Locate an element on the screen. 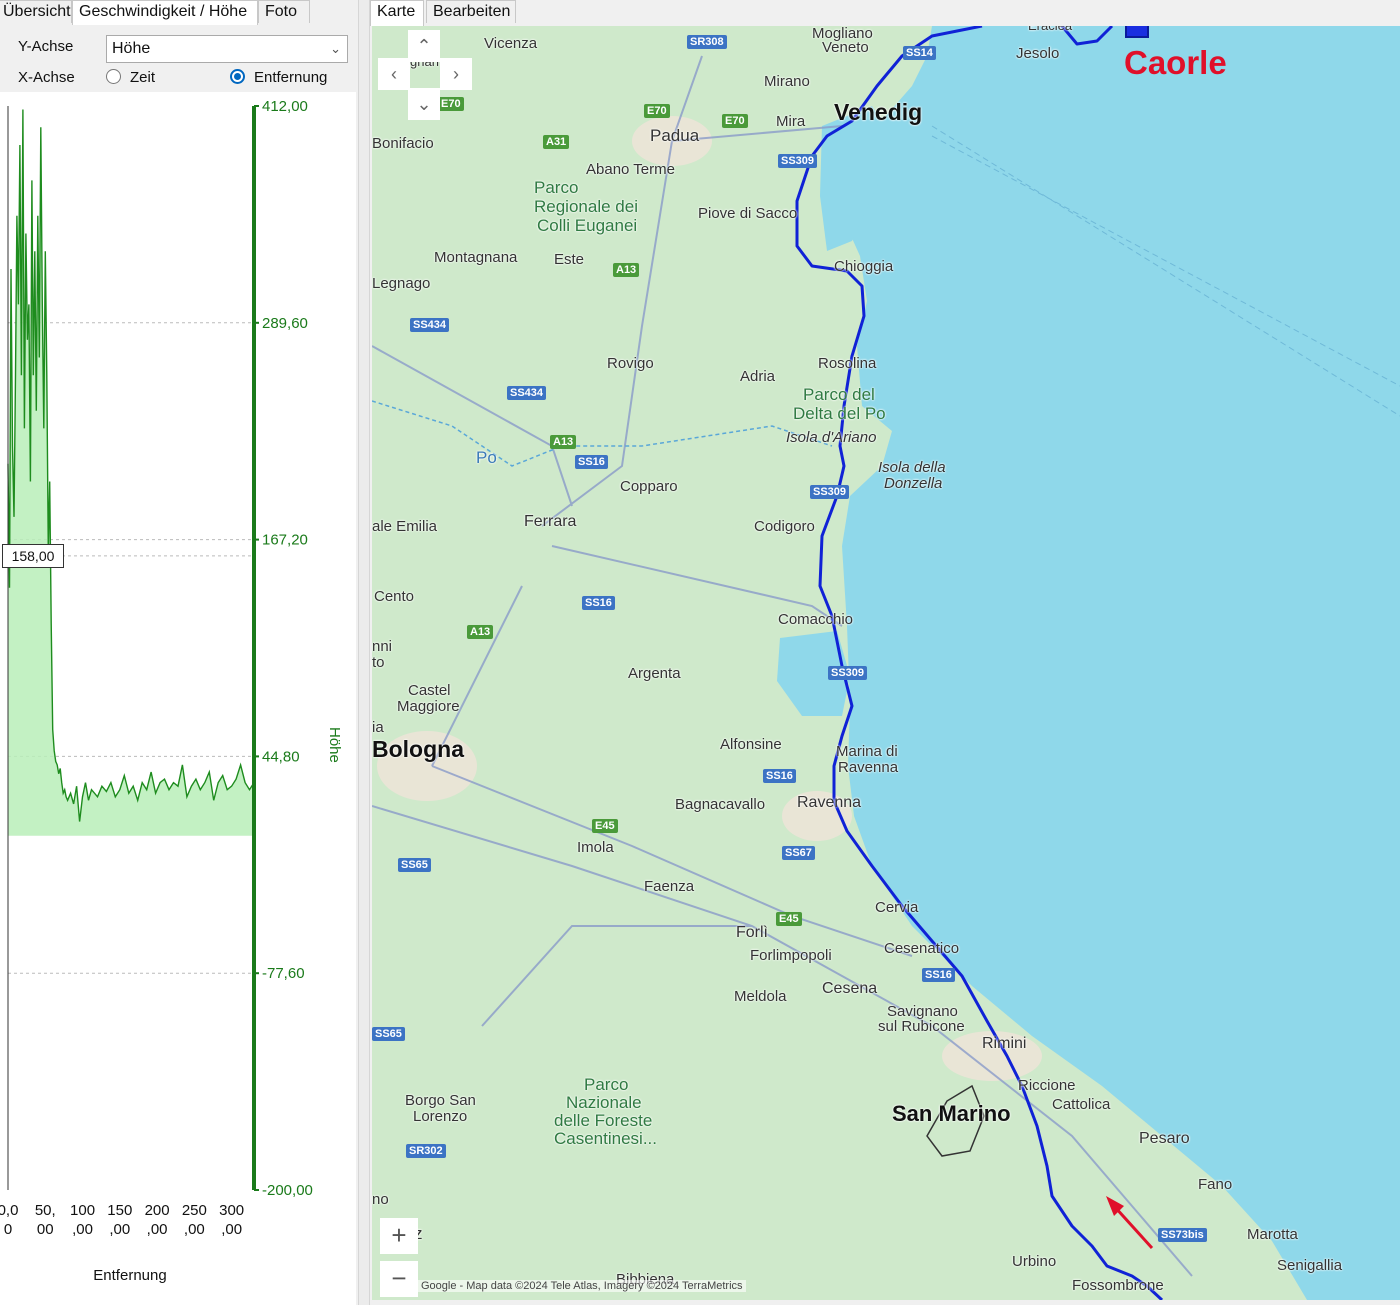 The height and width of the screenshot is (1305, 1400). pan-left-button: ‹ is located at coordinates (394, 74).